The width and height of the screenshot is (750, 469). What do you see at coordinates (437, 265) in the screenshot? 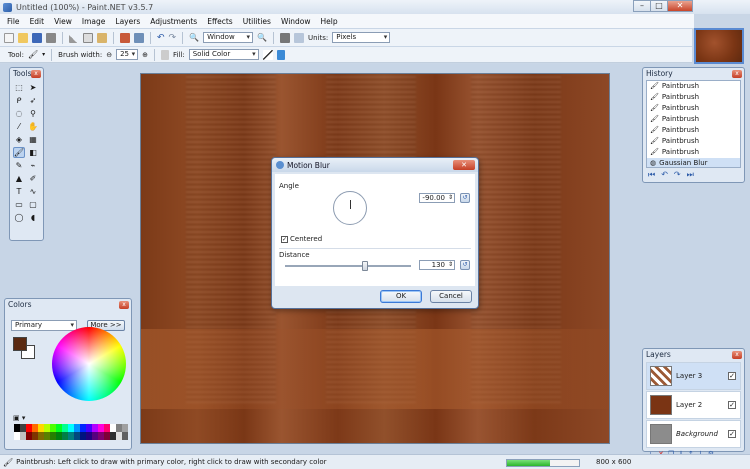
I see `distance-spinner: 130` at bounding box center [437, 265].